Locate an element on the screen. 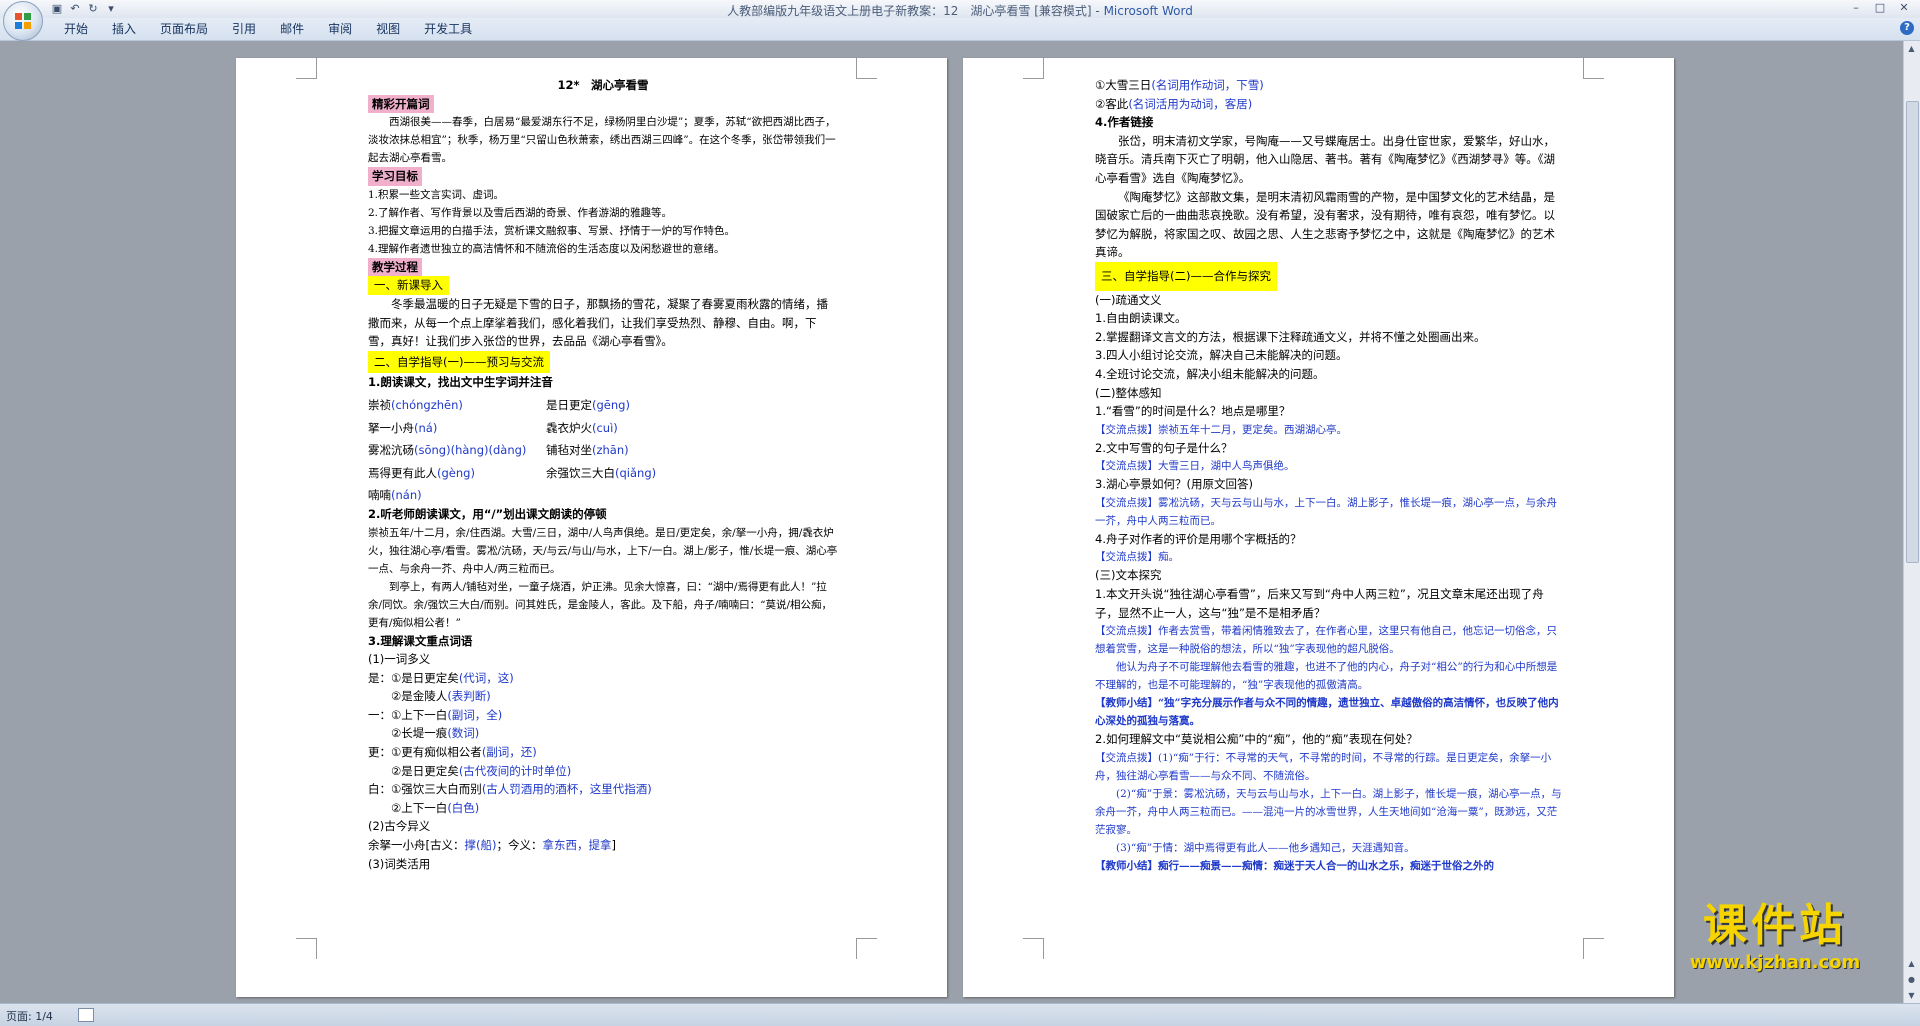 The width and height of the screenshot is (1920, 1026). vocab-word: 是：①是日更定矣 is located at coordinates (413, 677).